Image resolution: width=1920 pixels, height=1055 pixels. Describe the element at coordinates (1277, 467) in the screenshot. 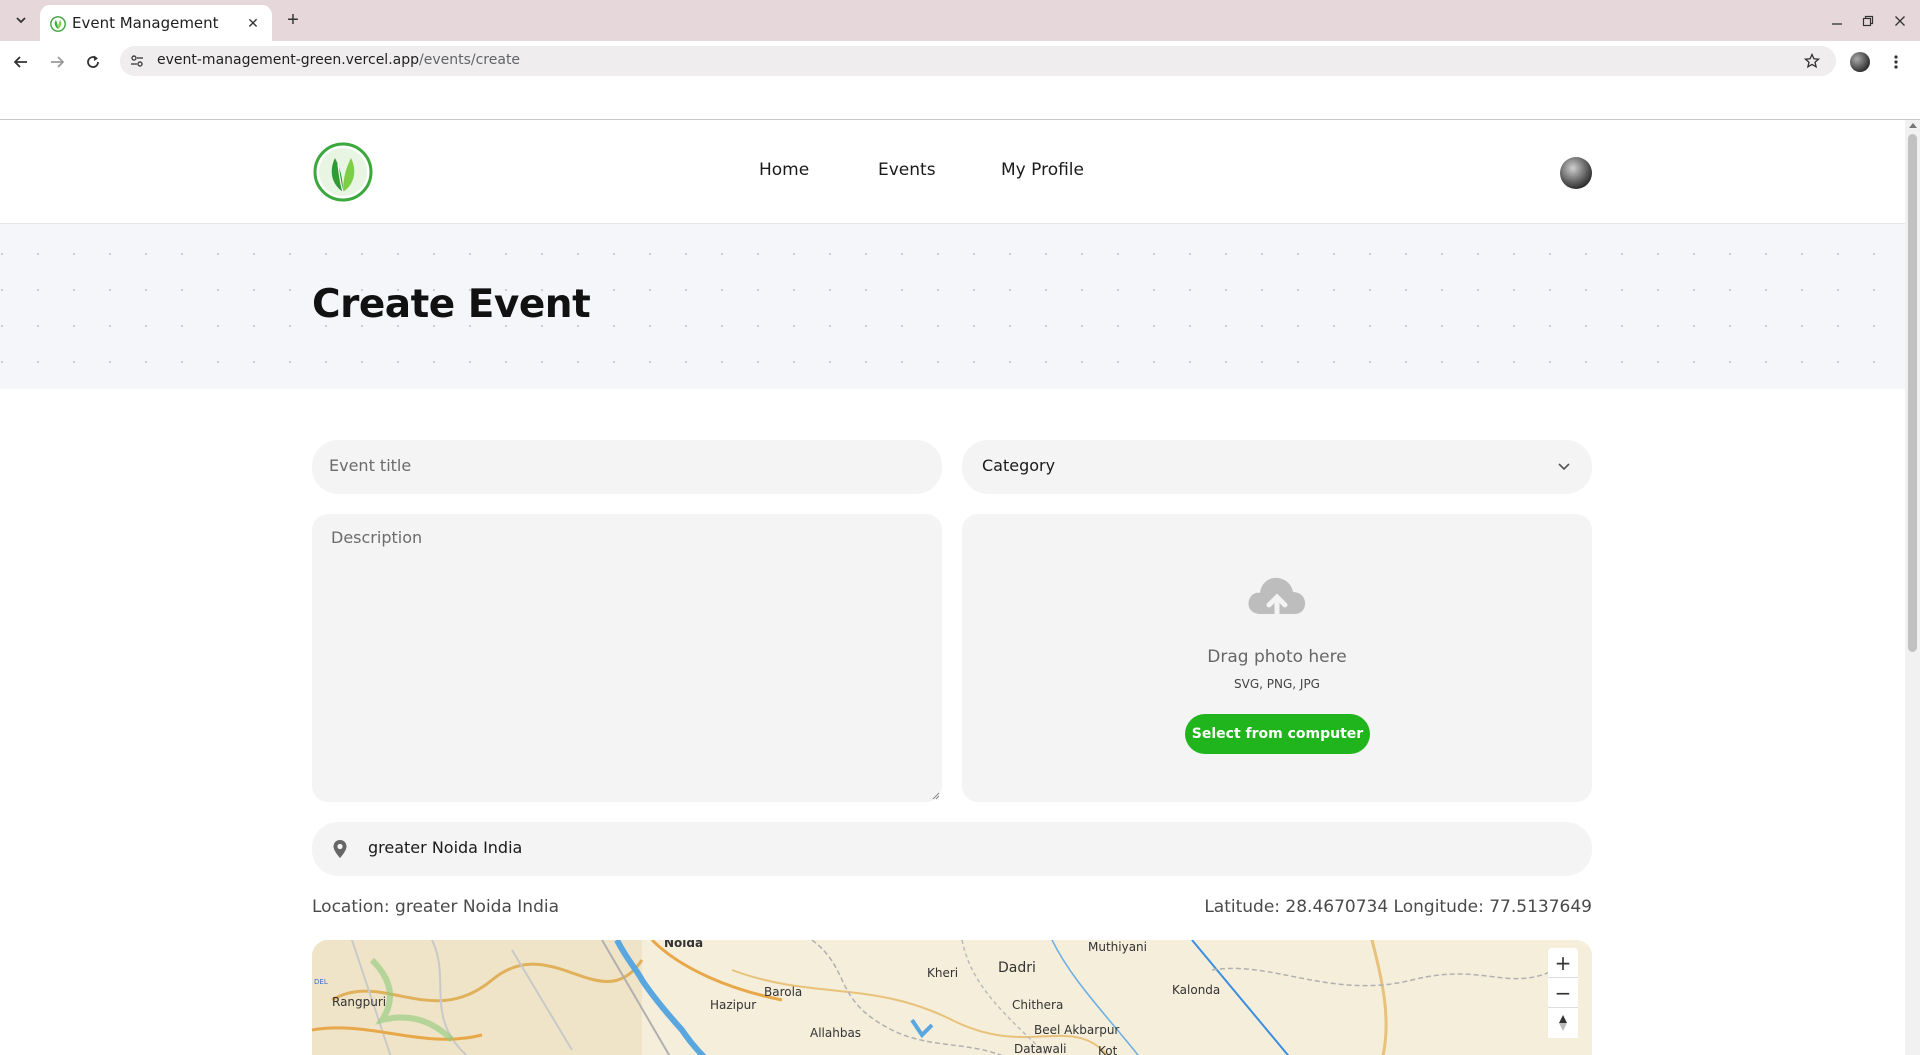

I see `category-select: Category` at that location.